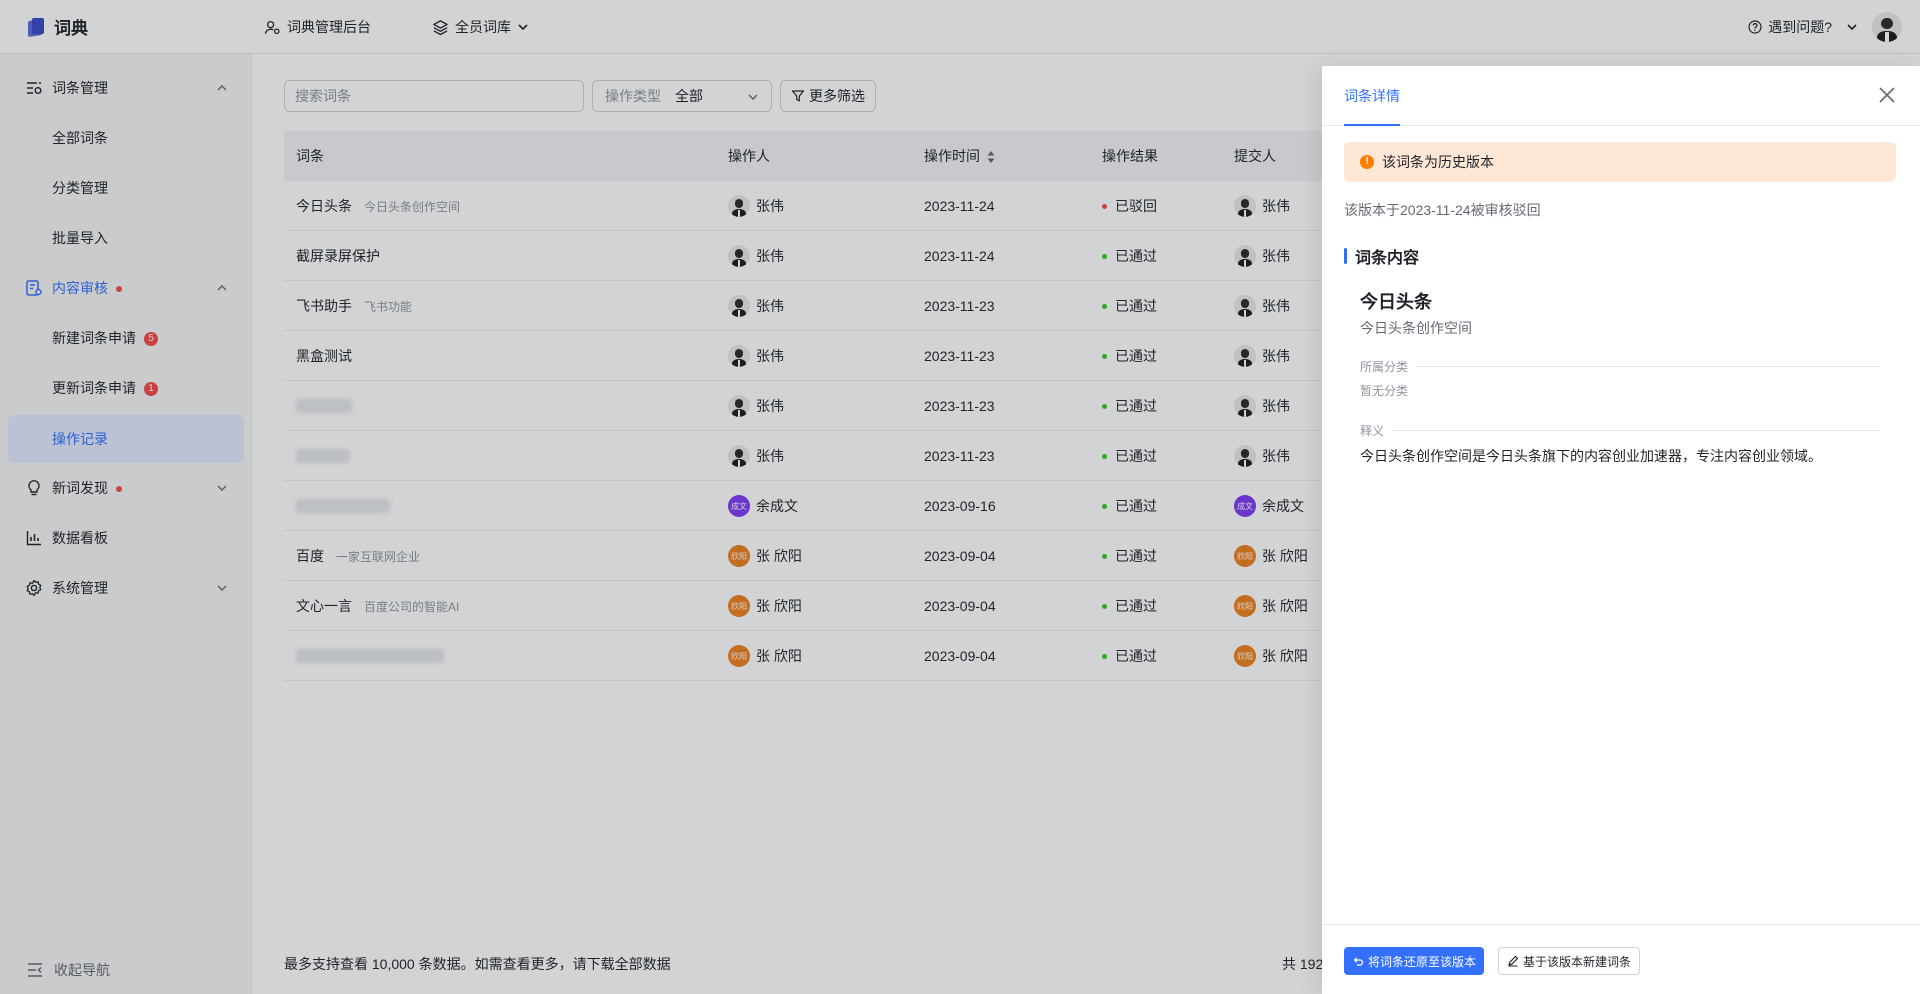  What do you see at coordinates (1422, 961) in the screenshot?
I see `restore-label: 将词条还原至该版本` at bounding box center [1422, 961].